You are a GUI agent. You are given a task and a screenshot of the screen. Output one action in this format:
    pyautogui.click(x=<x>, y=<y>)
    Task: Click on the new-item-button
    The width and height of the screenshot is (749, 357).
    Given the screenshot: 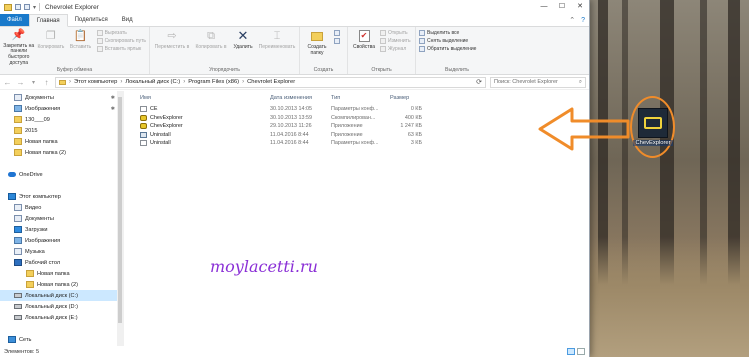 What is the action you would take?
    pyautogui.click(x=337, y=33)
    